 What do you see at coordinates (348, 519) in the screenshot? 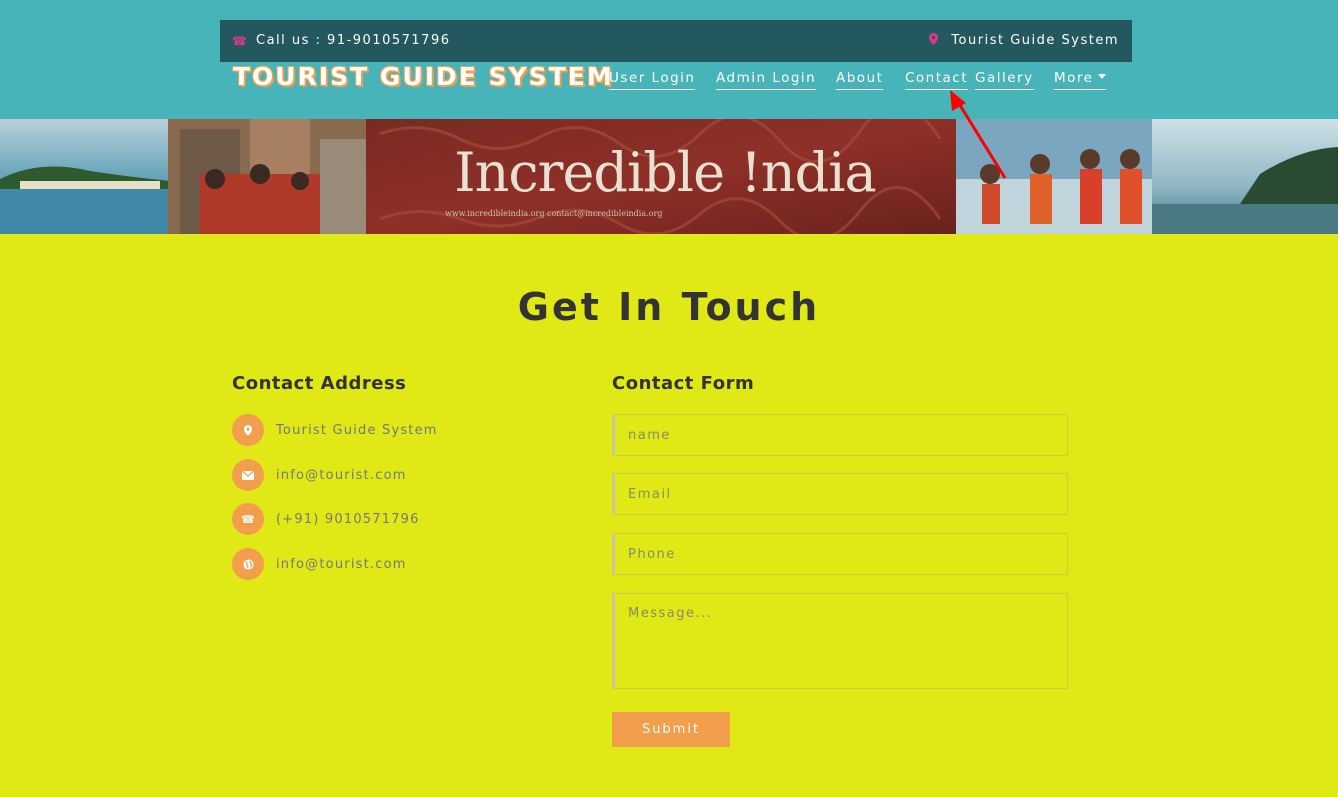
I see `address-phone-text: (+91) 9010571796` at bounding box center [348, 519].